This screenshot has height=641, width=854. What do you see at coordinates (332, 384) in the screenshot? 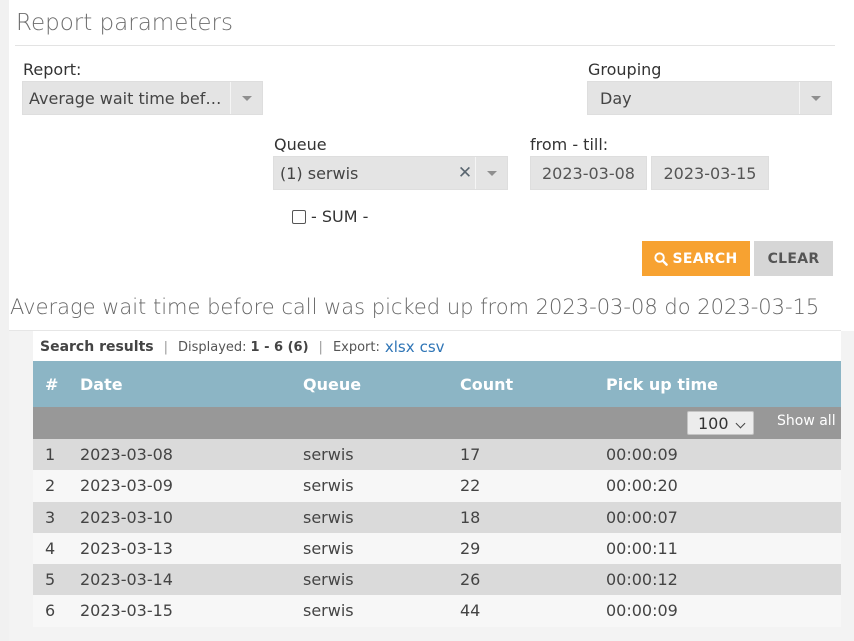
I see `column-header-queue: Queue` at bounding box center [332, 384].